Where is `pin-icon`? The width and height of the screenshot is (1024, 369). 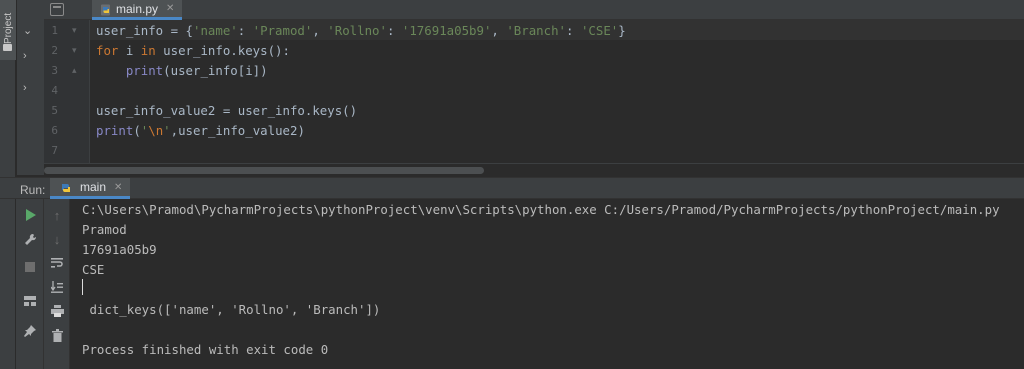
pin-icon is located at coordinates (30, 331).